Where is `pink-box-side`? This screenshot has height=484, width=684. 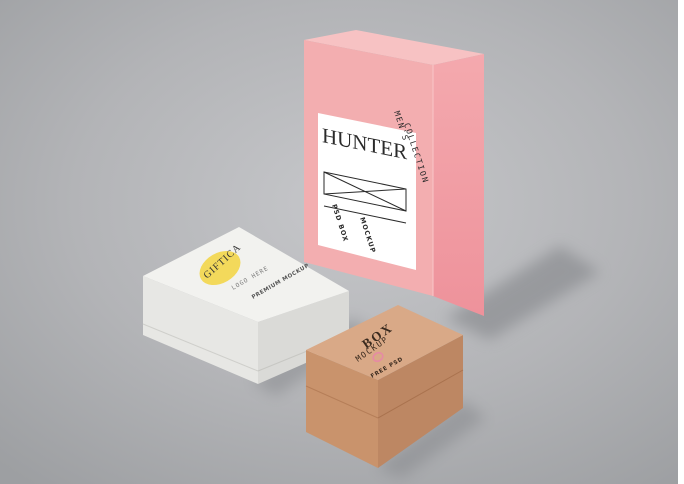 pink-box-side is located at coordinates (458, 185).